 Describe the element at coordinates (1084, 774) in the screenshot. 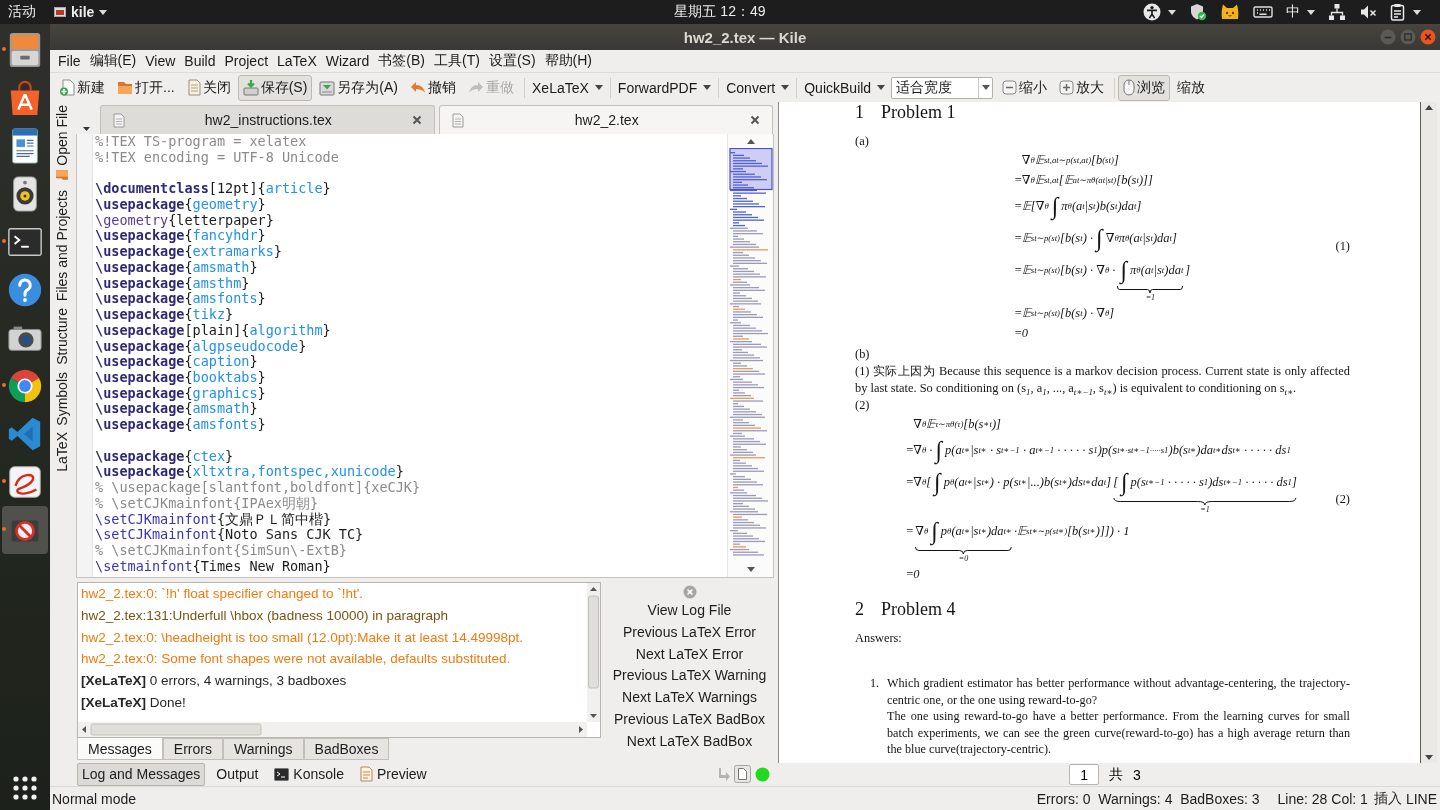

I see `page-number-field: 1` at that location.